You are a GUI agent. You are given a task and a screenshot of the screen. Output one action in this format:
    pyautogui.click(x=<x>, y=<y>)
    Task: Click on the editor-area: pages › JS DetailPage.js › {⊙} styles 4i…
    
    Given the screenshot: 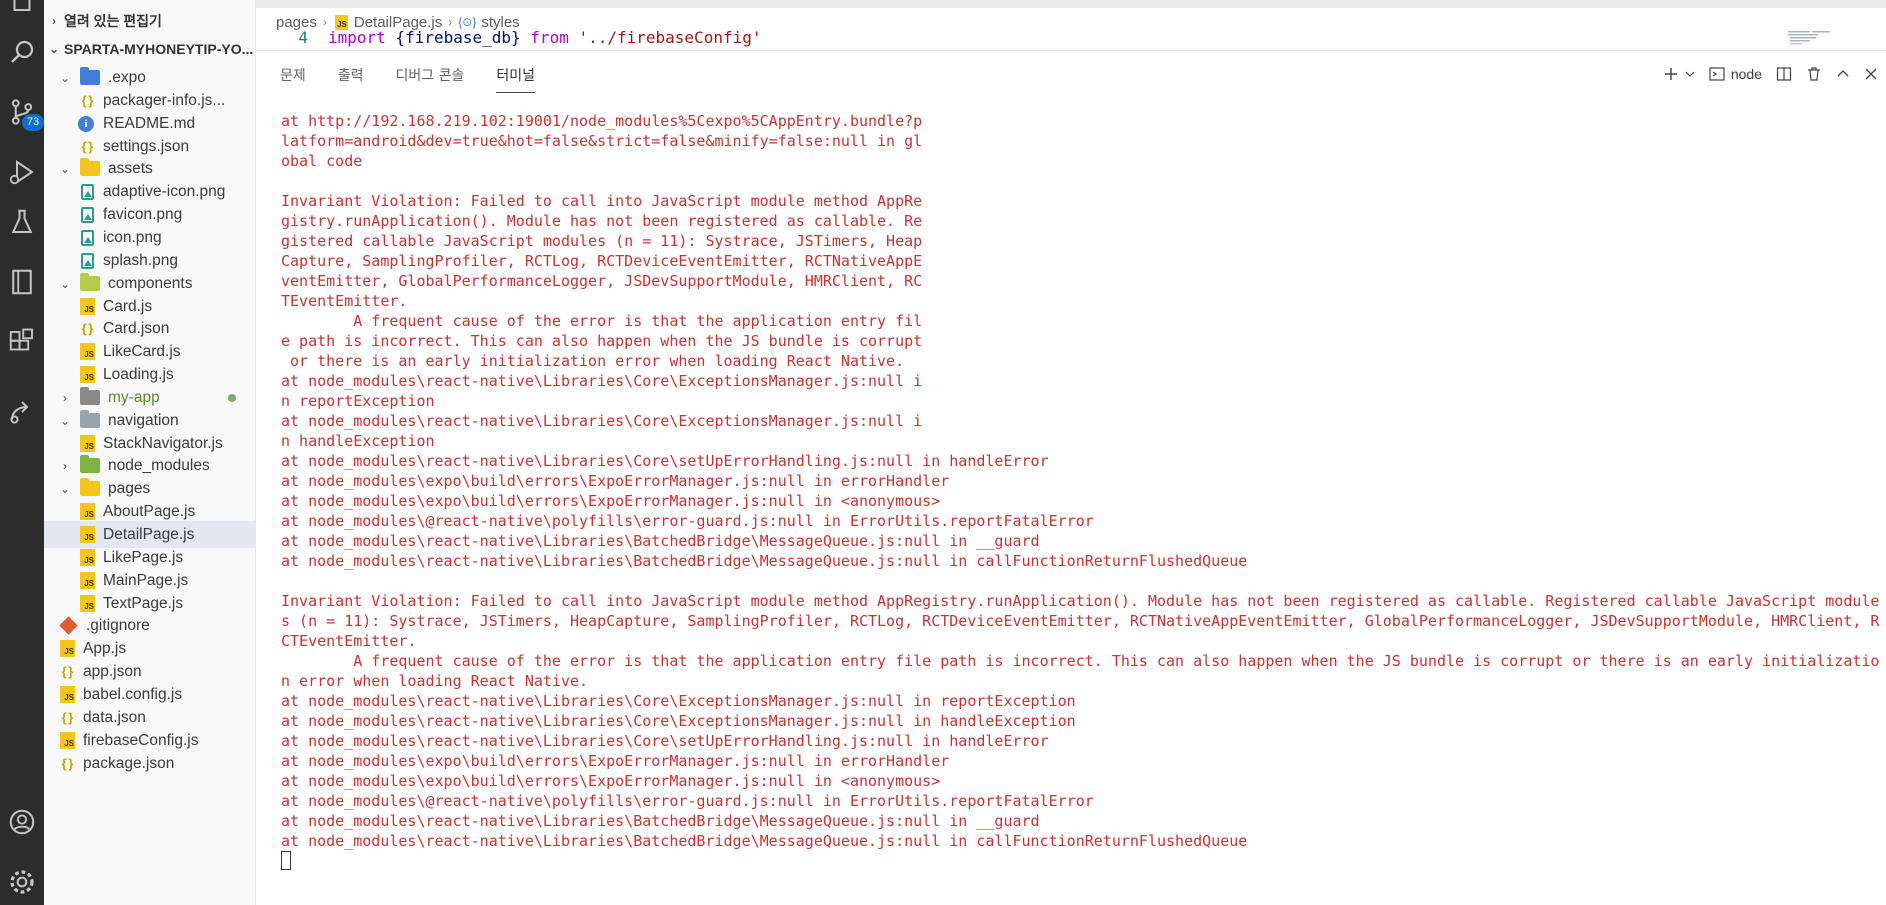 What is the action you would take?
    pyautogui.click(x=1071, y=24)
    